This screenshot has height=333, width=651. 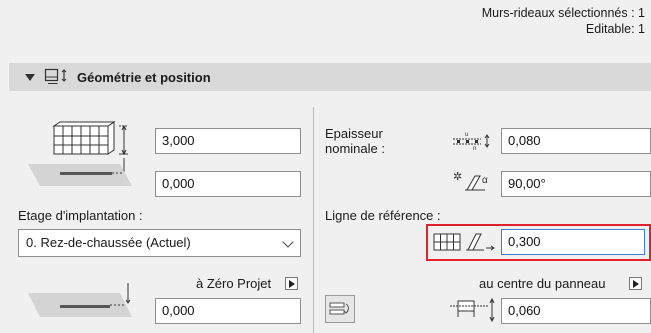 I want to click on selection-count-text: Murs-rideaux sélectionnés : 1, so click(x=563, y=13).